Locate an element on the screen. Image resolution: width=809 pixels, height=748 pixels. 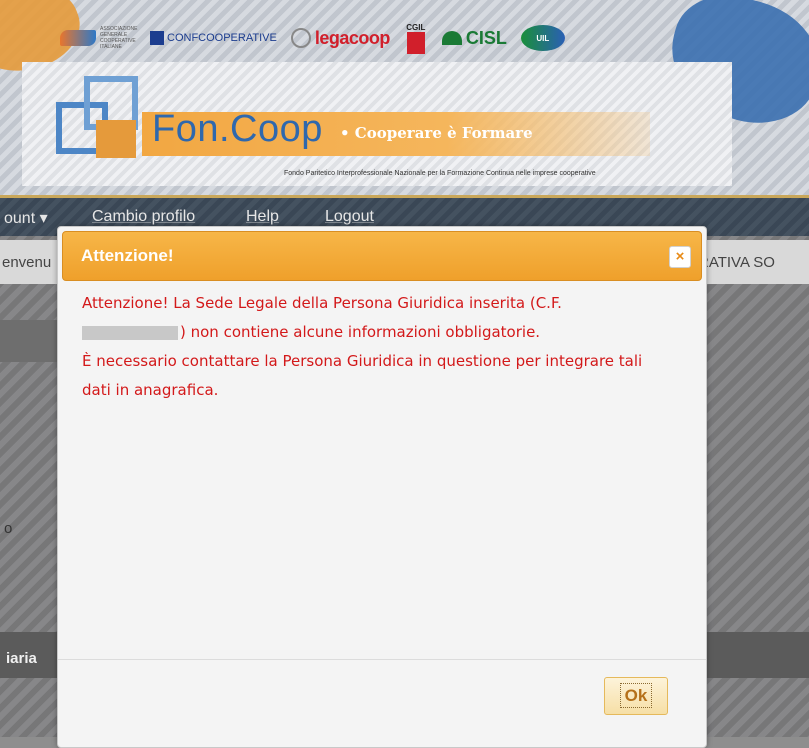
brand-name: Fon.Coop is located at coordinates (237, 129).